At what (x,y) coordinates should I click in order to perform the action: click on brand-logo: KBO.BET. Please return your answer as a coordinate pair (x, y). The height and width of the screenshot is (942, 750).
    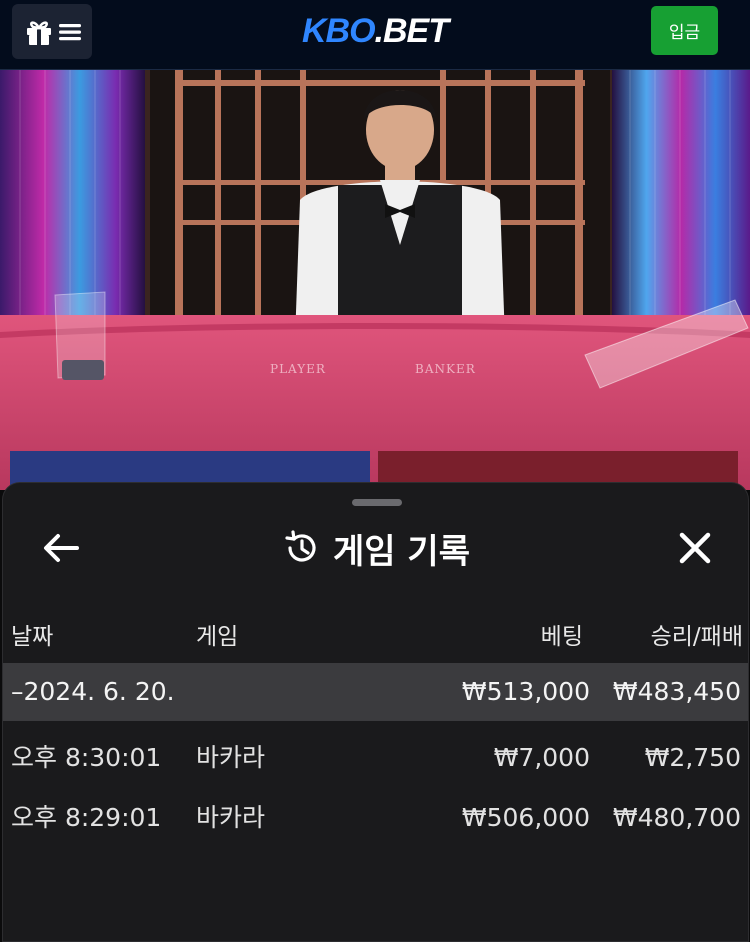
    Looking at the image, I should click on (375, 31).